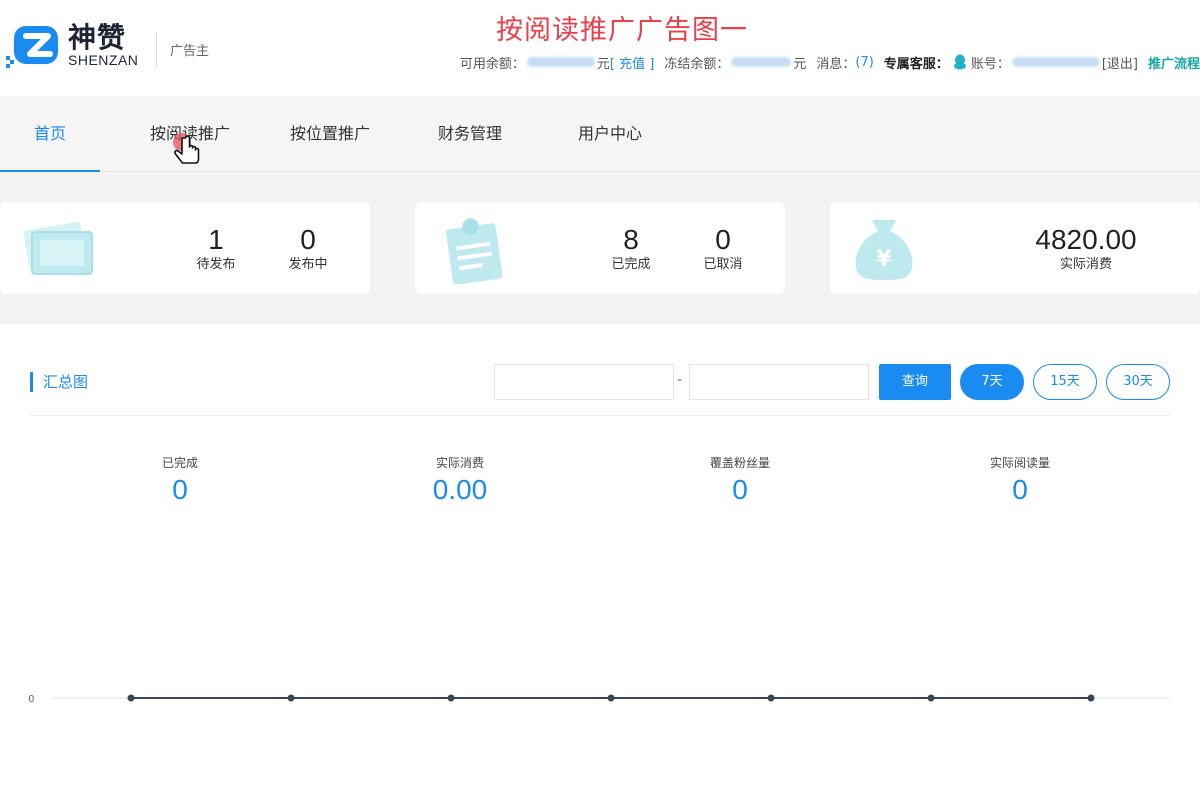  I want to click on stat-actual-spend: 4820.00 实际消费, so click(1086, 249).